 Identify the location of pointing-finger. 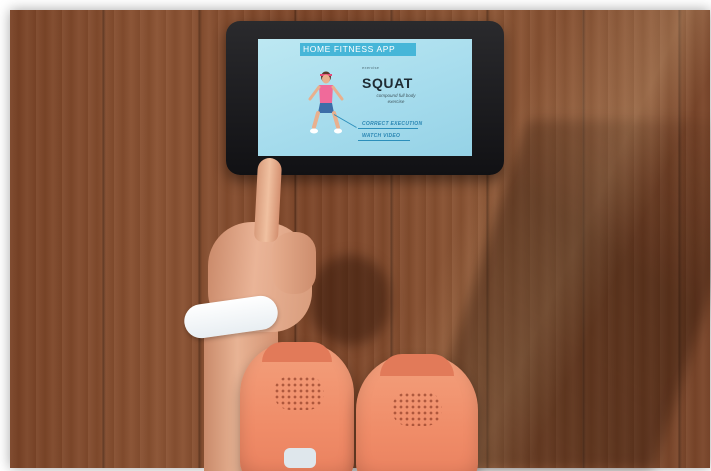
(268, 200).